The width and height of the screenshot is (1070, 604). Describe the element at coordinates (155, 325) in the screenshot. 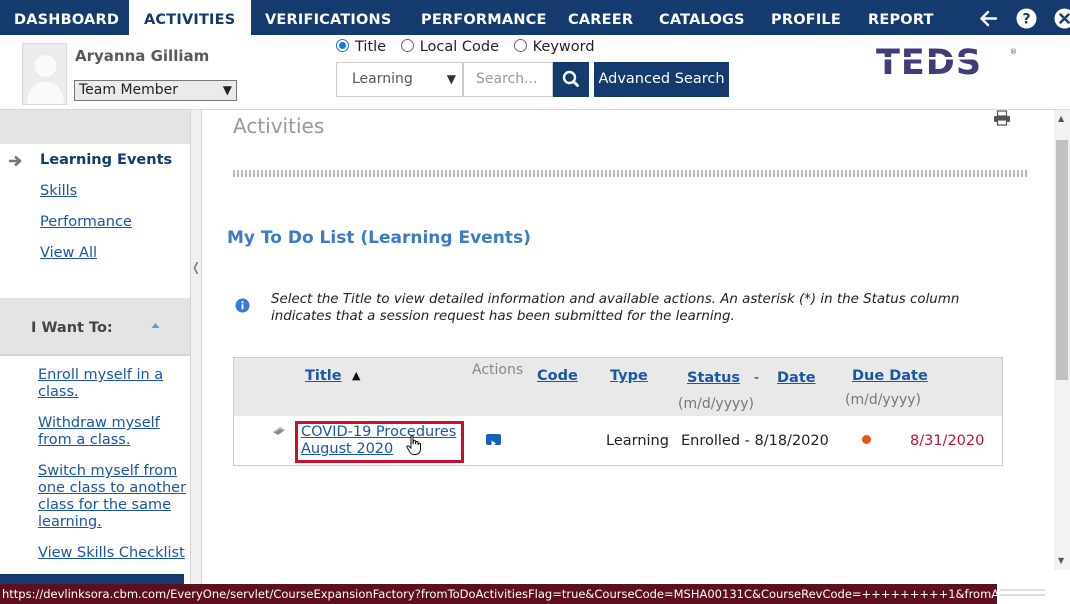

I see `caret-up-icon` at that location.